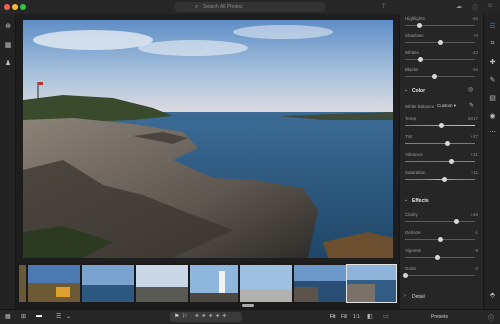 The image size is (500, 324). Describe the element at coordinates (474, 18) in the screenshot. I see `slider-value: -46` at that location.